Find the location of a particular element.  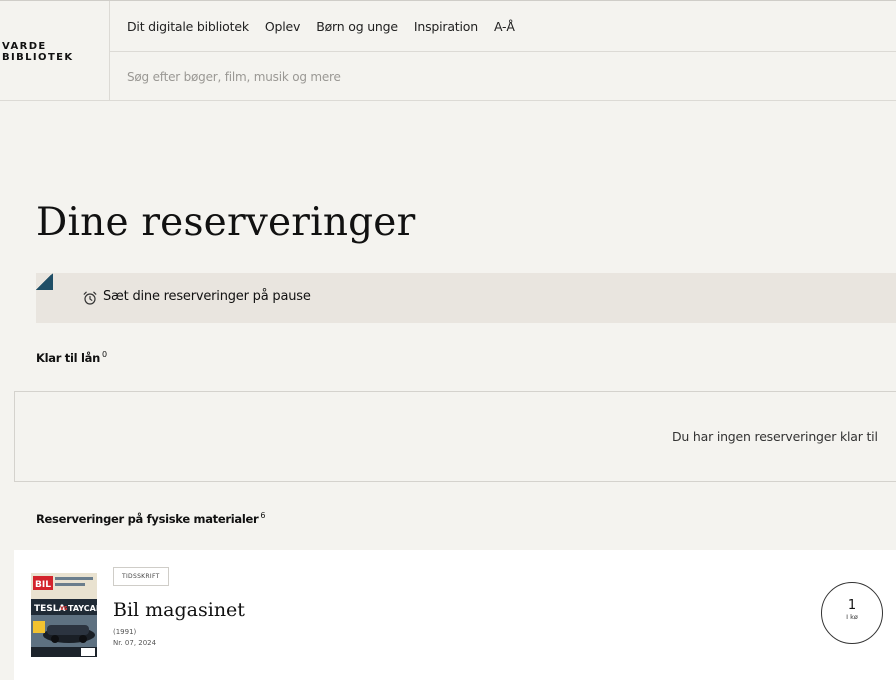

physical-title-text: Reserveringer på fysiske materialer is located at coordinates (147, 518).